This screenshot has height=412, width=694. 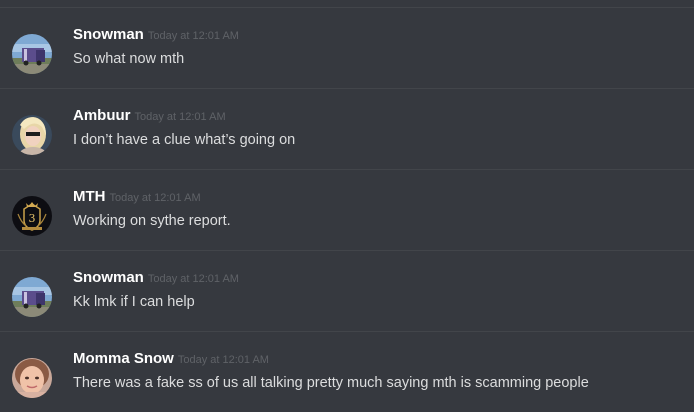 What do you see at coordinates (32, 135) in the screenshot?
I see `blonde-woman-photo-avatar` at bounding box center [32, 135].